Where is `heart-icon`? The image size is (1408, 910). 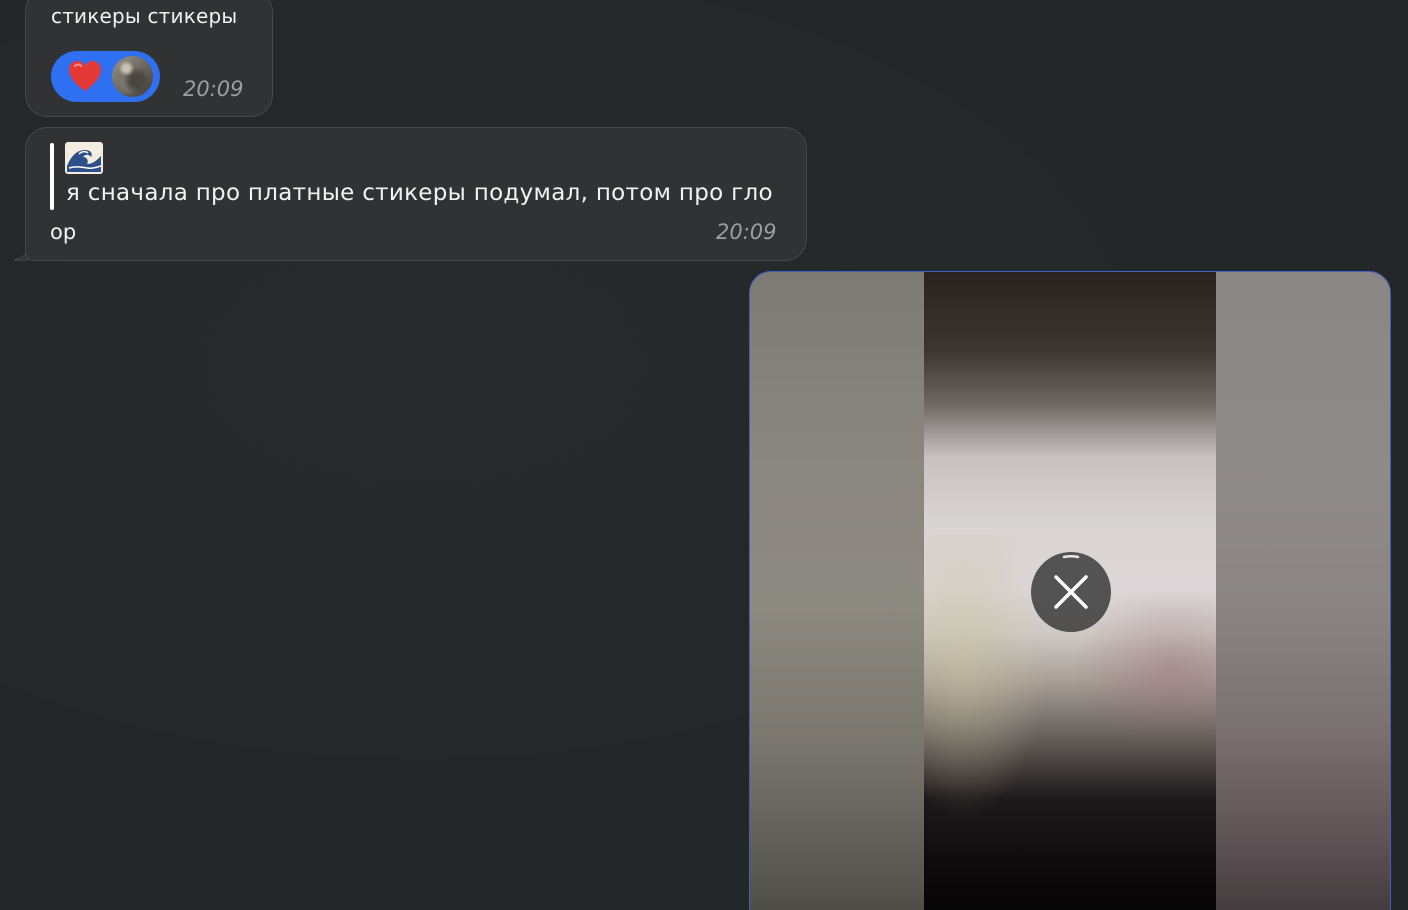 heart-icon is located at coordinates (85, 76).